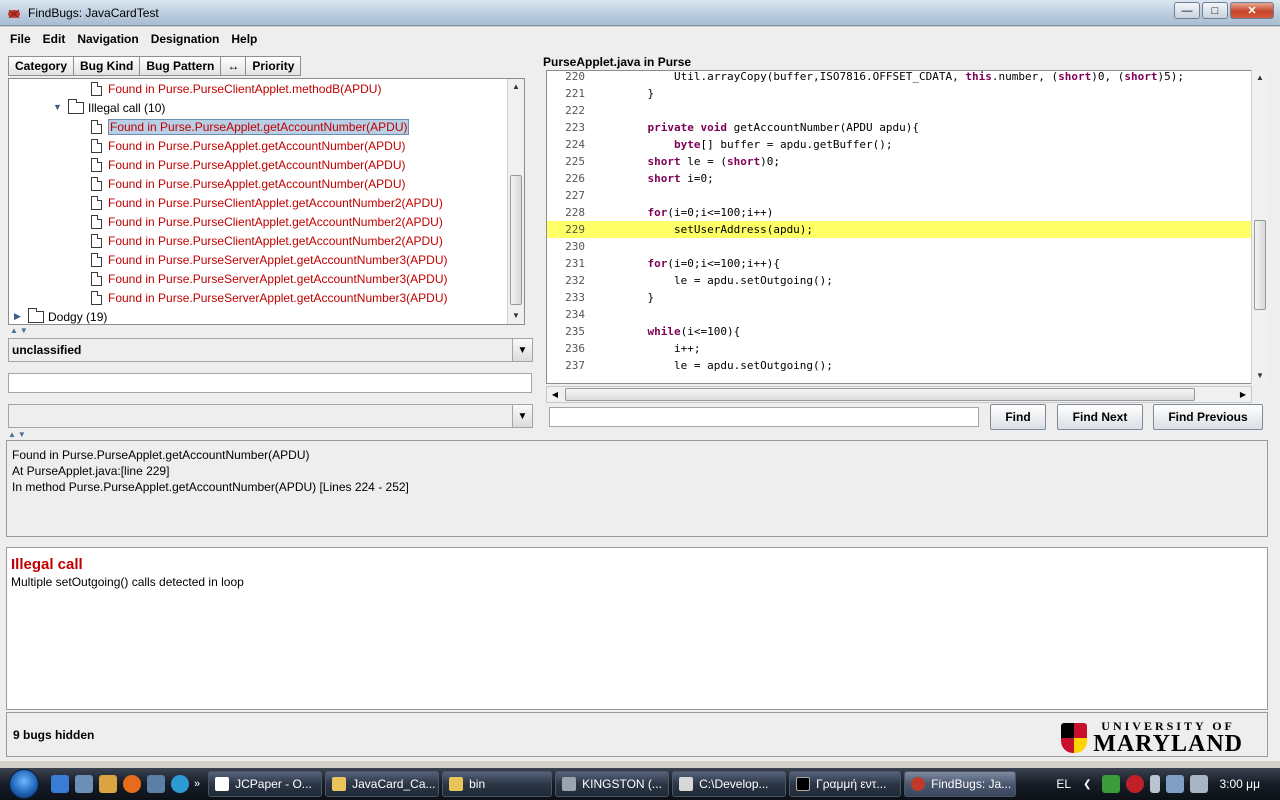 This screenshot has width=1280, height=800. What do you see at coordinates (1215, 10) in the screenshot?
I see `maximize-button: □` at bounding box center [1215, 10].